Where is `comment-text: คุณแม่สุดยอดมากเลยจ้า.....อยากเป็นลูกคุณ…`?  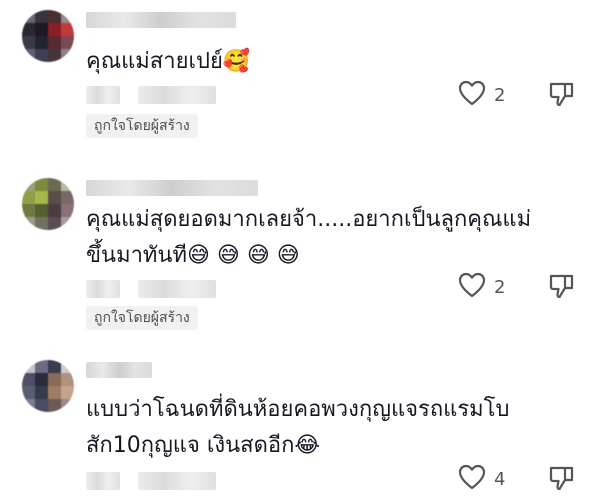
comment-text: คุณแม่สุดยอดมากเลยจ้า.....อยากเป็นลูกคุณ… is located at coordinates (308, 238).